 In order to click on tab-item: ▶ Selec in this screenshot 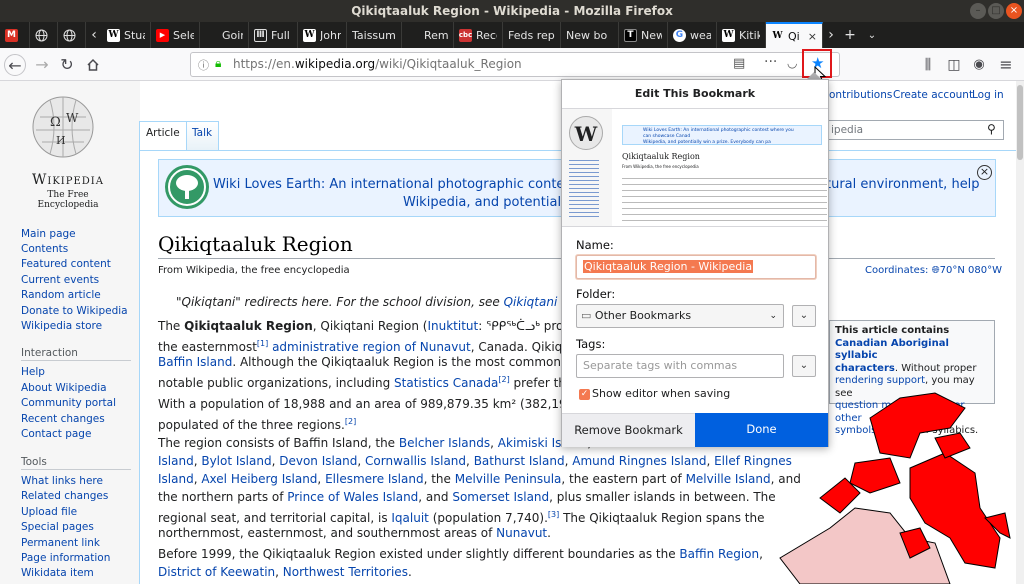, I will do `click(175, 35)`.